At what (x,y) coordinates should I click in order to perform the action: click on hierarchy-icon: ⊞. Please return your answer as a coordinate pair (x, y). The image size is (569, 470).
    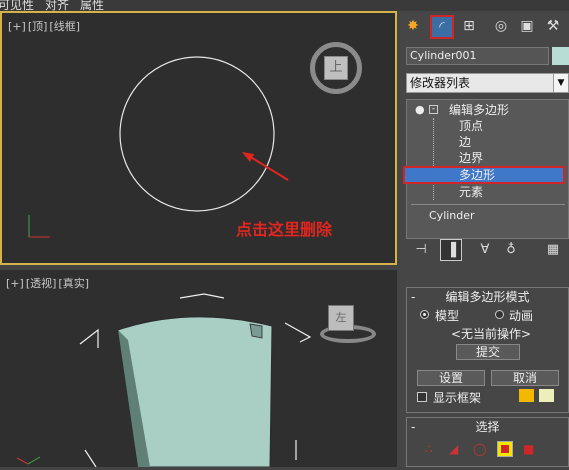
    Looking at the image, I should click on (469, 26).